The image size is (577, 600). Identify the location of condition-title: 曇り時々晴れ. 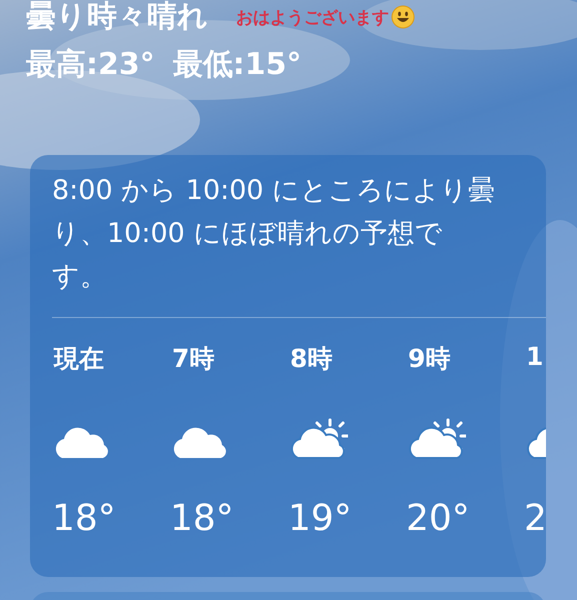
(117, 18).